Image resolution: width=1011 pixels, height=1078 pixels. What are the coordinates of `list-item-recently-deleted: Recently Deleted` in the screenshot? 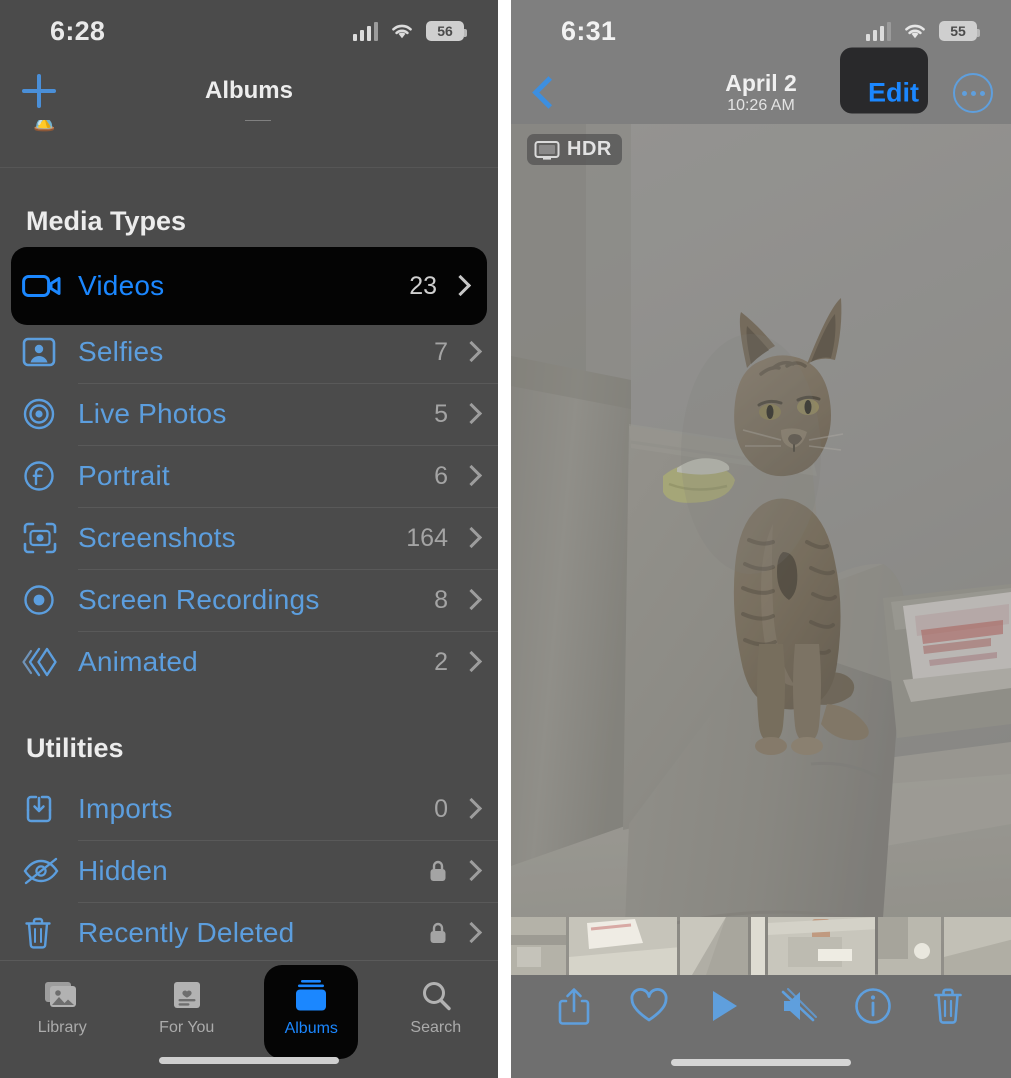 It's located at (249, 933).